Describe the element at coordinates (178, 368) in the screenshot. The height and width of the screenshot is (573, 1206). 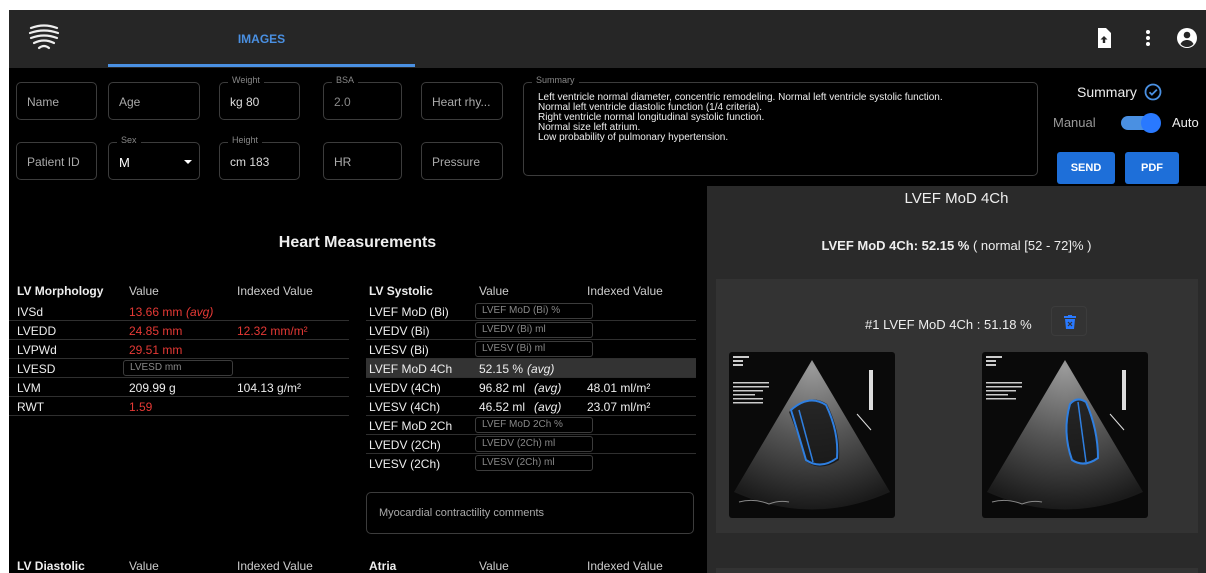
I see `lvesd-input: LVESD mm` at that location.